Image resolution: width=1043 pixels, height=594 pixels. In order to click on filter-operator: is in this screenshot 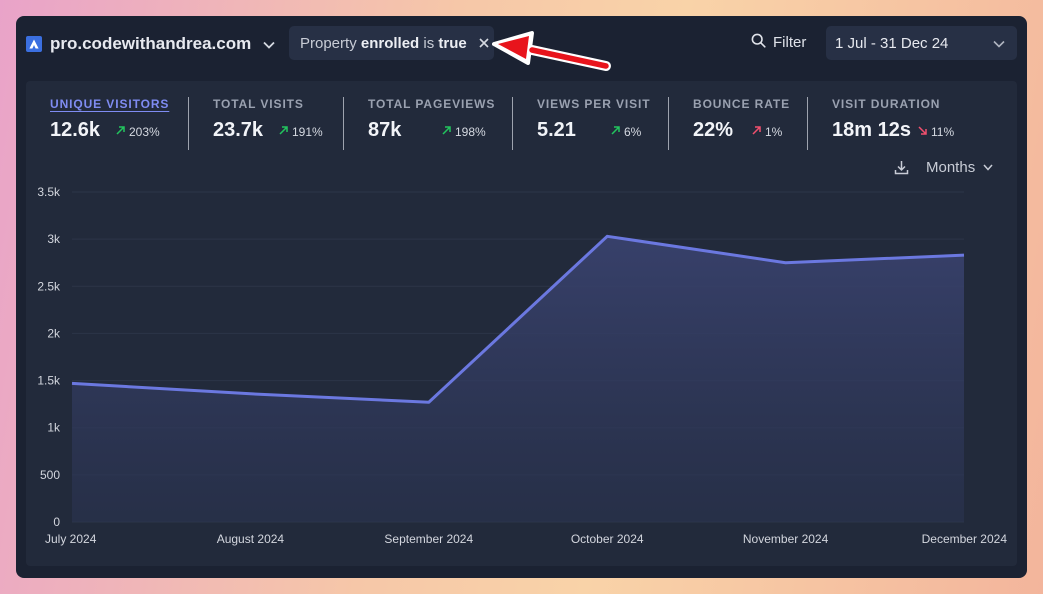, I will do `click(429, 43)`.